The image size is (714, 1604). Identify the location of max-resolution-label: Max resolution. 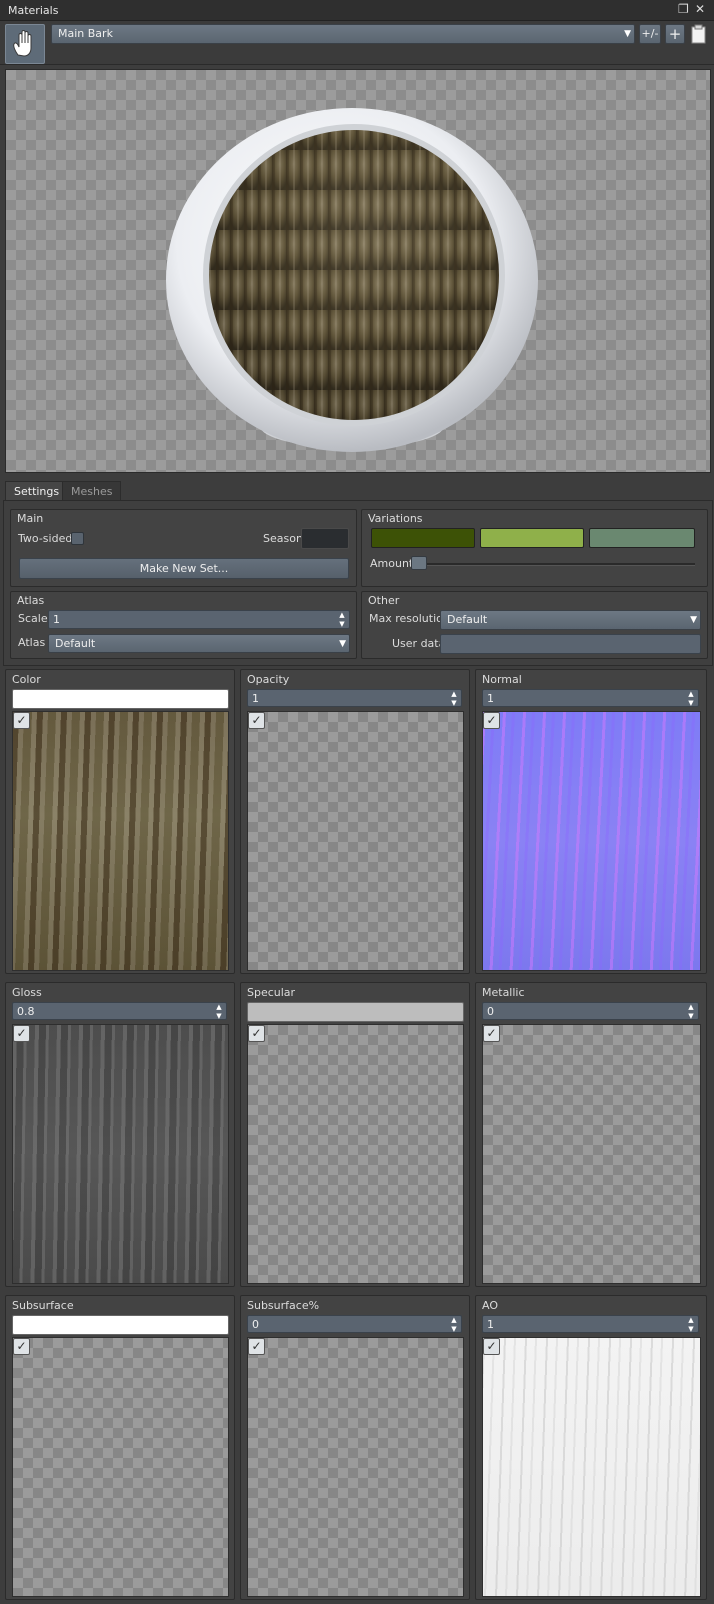
(409, 618).